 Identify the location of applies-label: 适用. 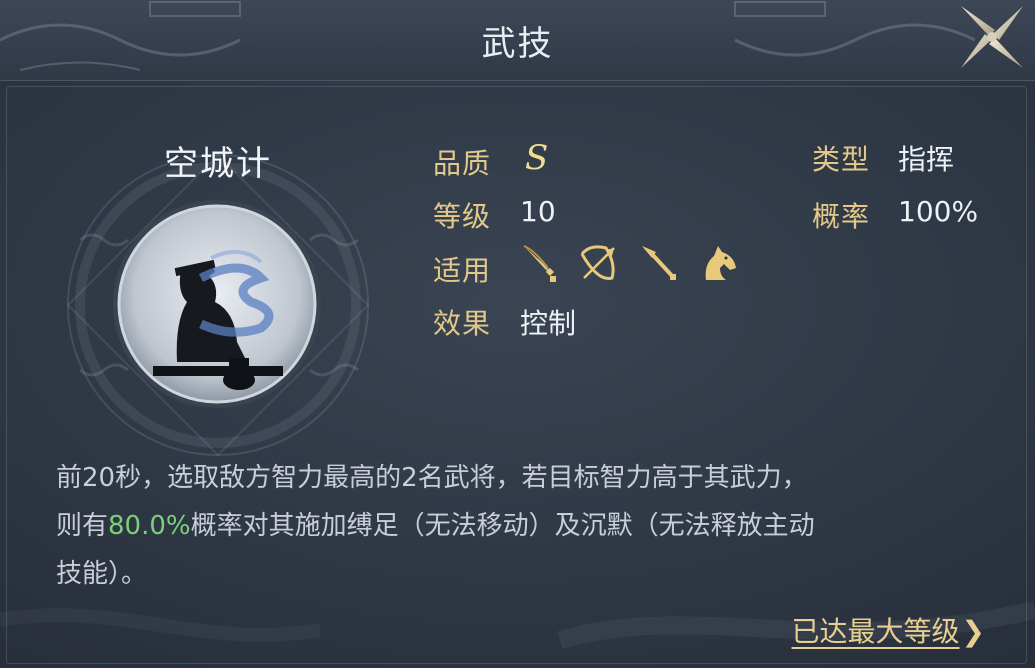
(462, 270).